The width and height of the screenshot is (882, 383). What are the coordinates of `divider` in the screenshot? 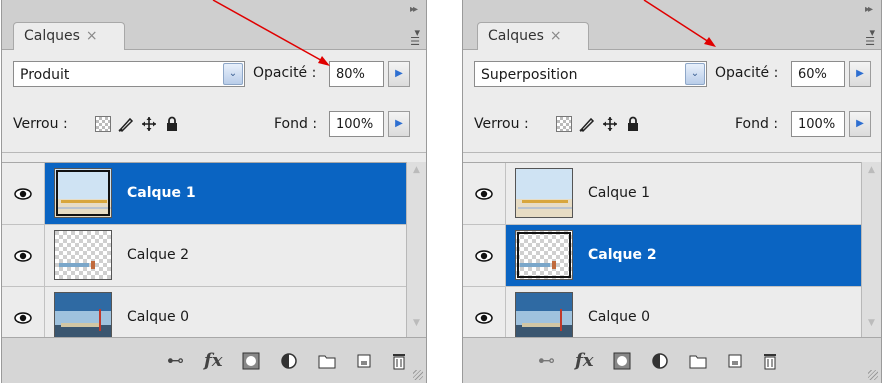 It's located at (672, 152).